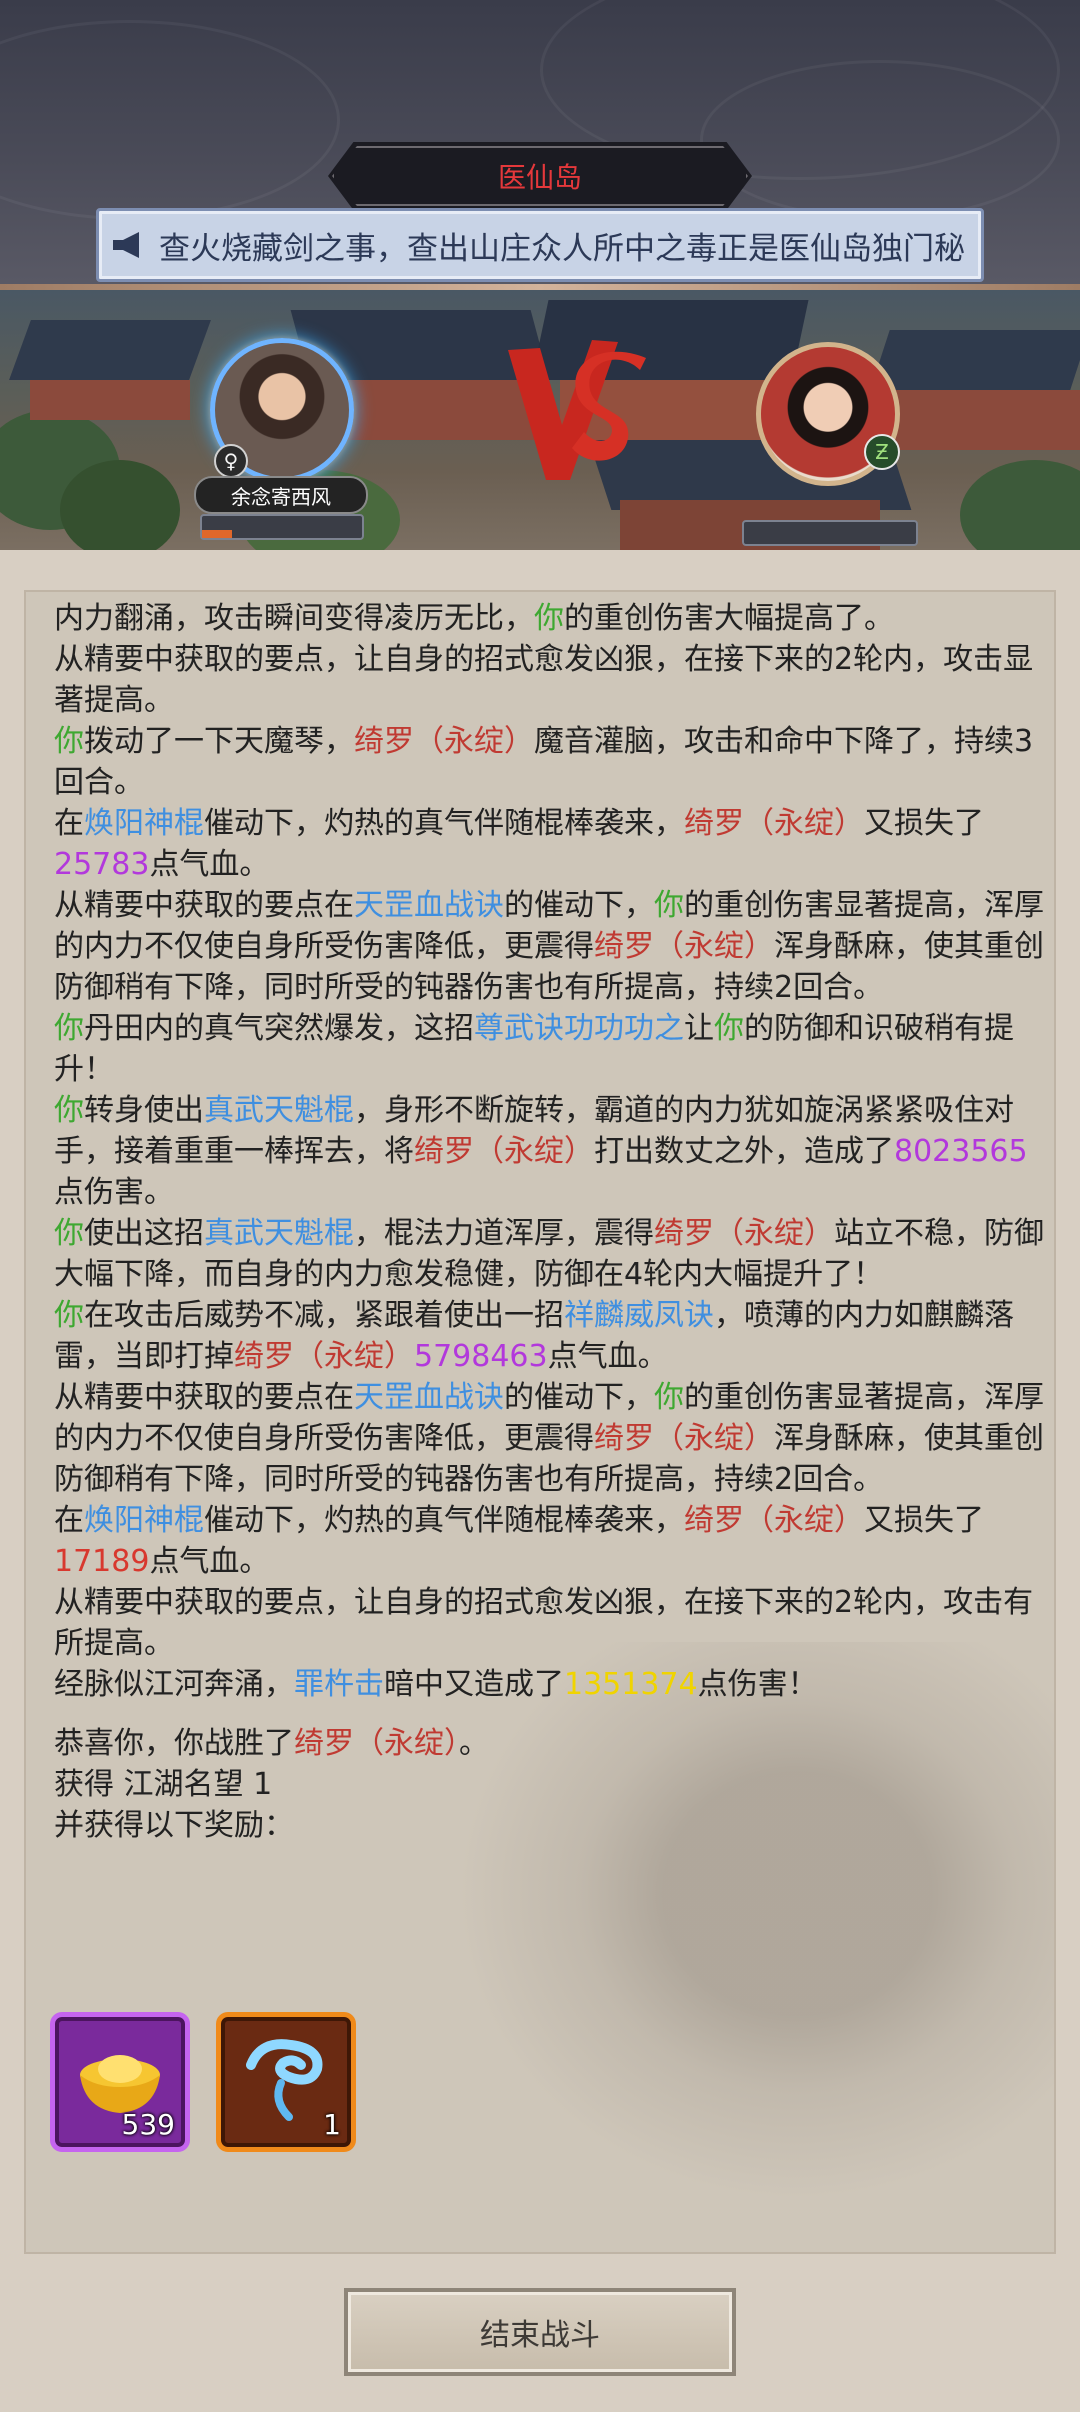 The height and width of the screenshot is (2412, 1080). I want to click on log-line: 从精要中获取的要点，让自身的招式愈发凶狠，在接下来的2轮内，攻击有所提高。, so click(544, 1623).